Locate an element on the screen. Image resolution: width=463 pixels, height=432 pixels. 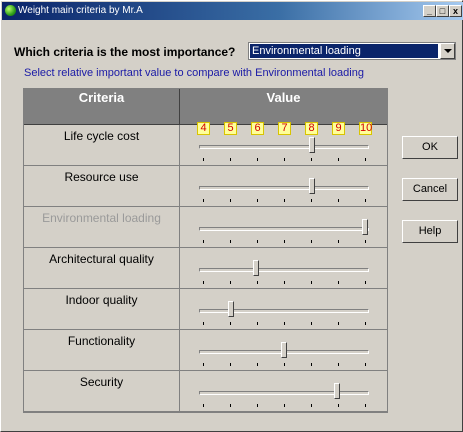
criteria-label: Indoor quality is located at coordinates (102, 309).